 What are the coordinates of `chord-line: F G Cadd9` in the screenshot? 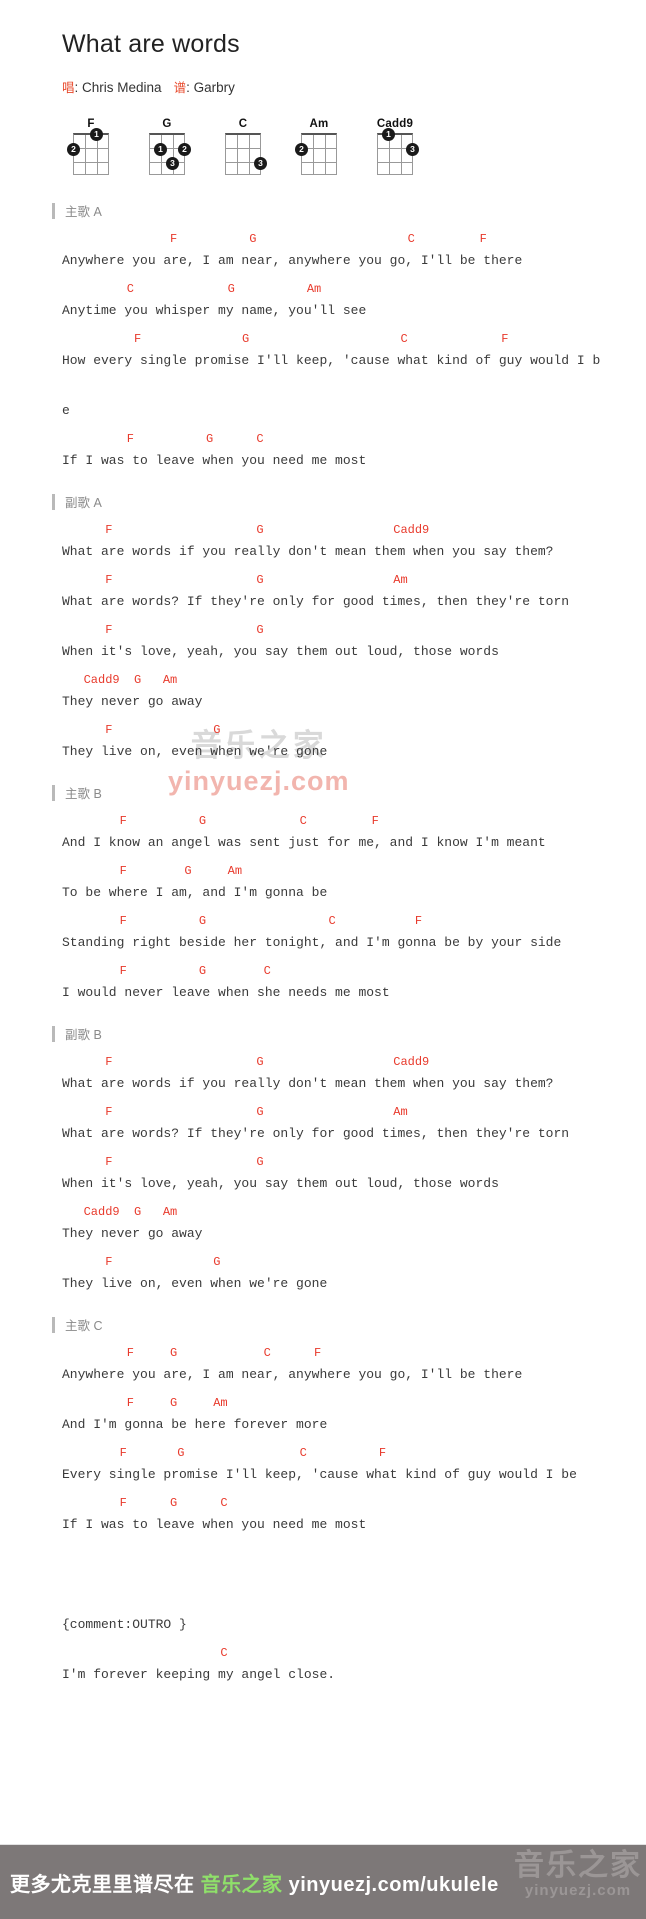 It's located at (246, 1062).